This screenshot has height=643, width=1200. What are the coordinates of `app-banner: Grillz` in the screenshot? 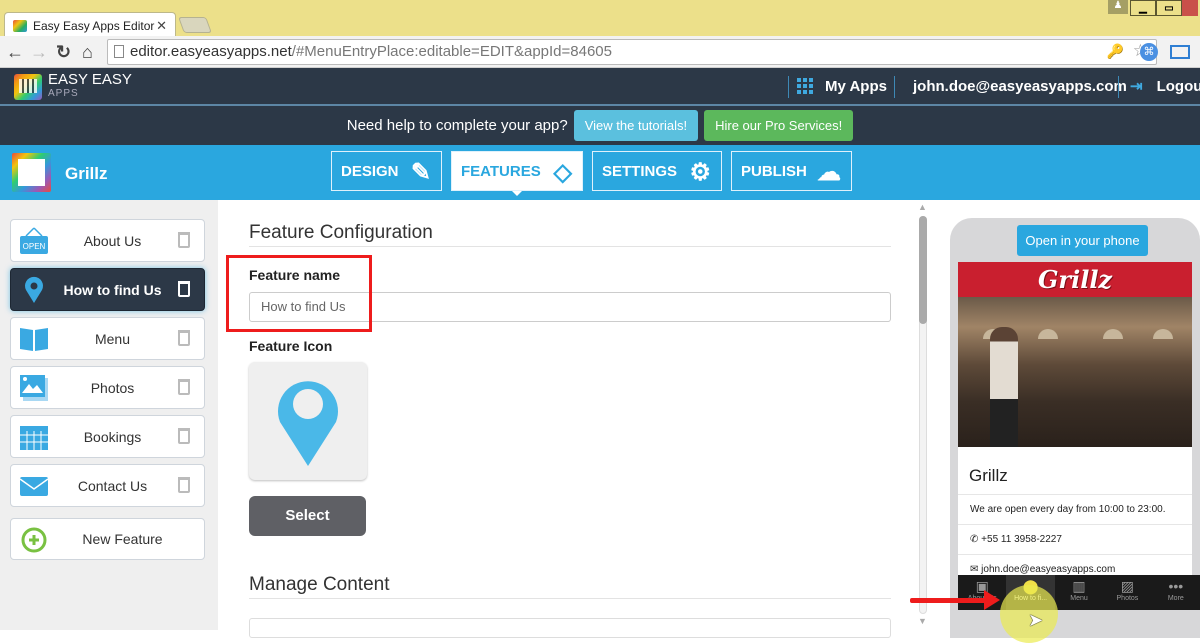 It's located at (1075, 279).